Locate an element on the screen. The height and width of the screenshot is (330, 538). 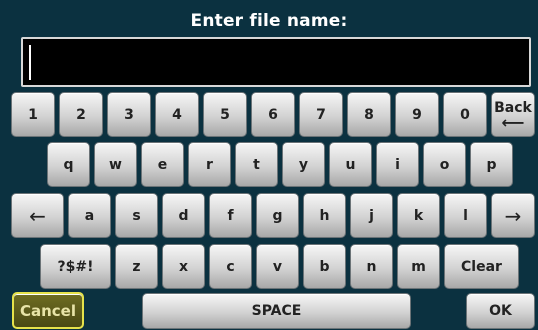
key-label: u is located at coordinates (350, 164).